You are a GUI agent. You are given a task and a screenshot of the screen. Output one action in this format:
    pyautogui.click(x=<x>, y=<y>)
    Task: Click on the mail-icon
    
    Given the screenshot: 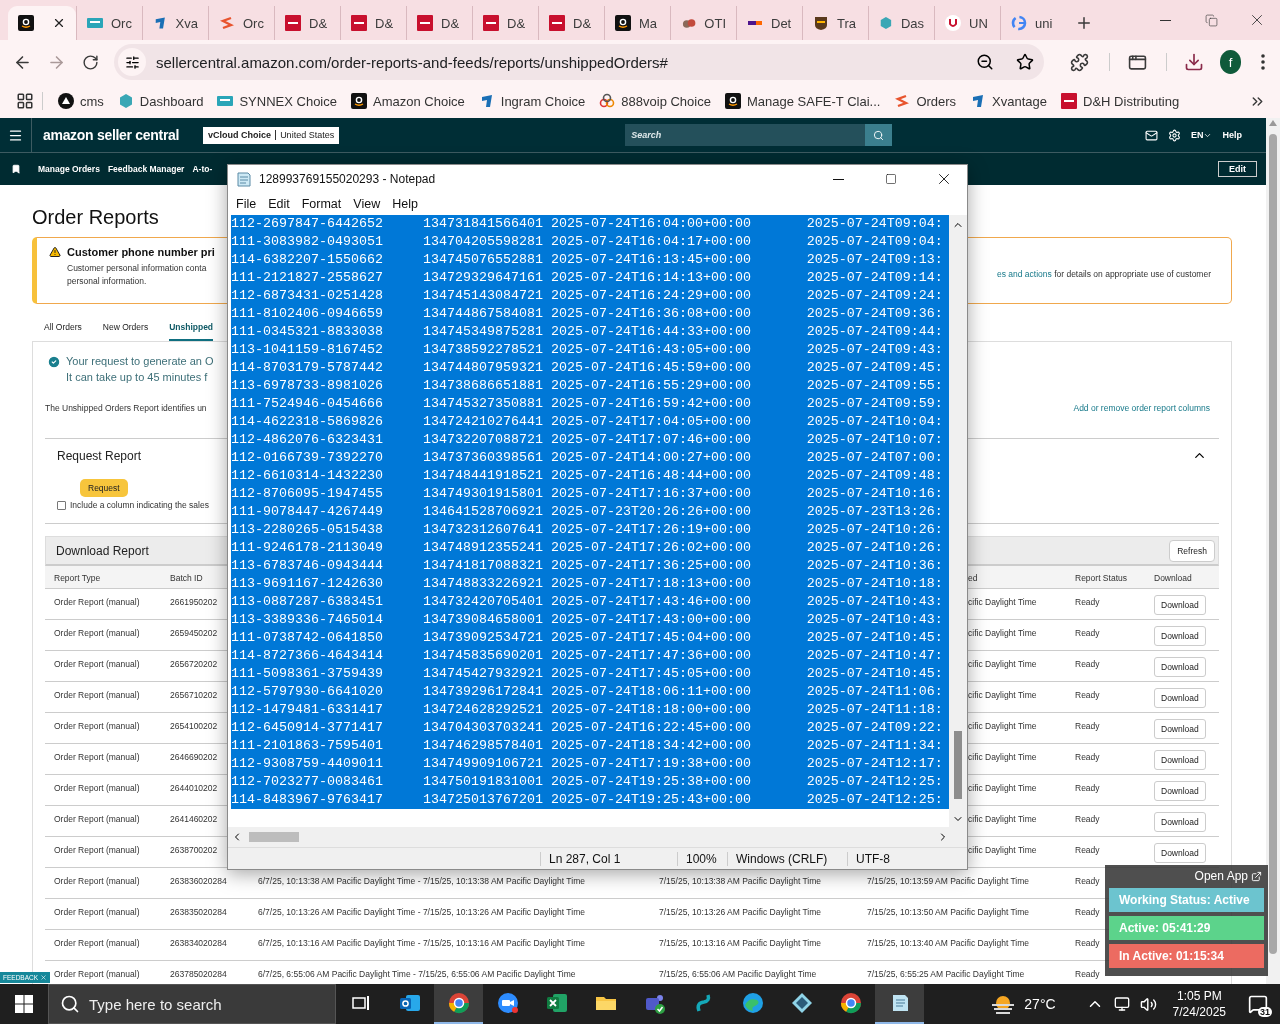 What is the action you would take?
    pyautogui.click(x=1151, y=135)
    